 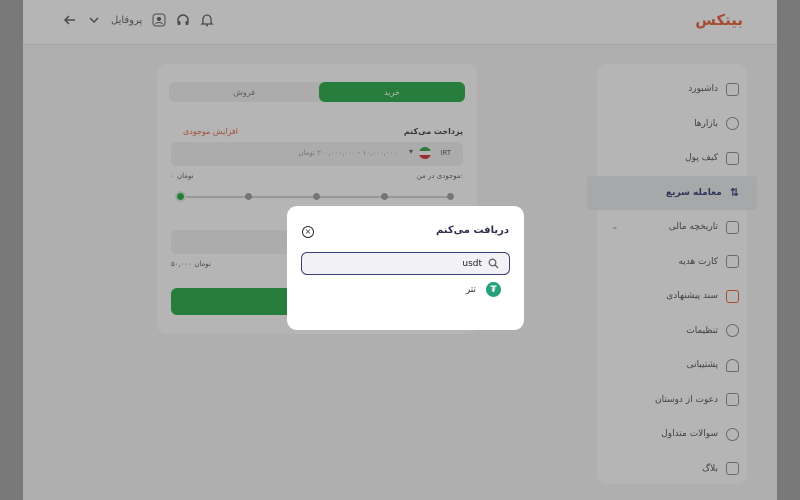 I want to click on tether-icon: ₮, so click(x=493, y=289).